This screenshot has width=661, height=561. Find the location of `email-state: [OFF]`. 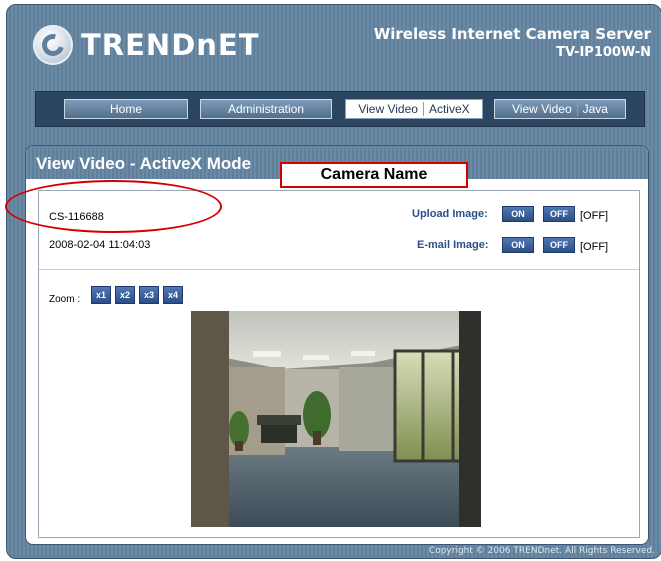

email-state: [OFF] is located at coordinates (594, 247).